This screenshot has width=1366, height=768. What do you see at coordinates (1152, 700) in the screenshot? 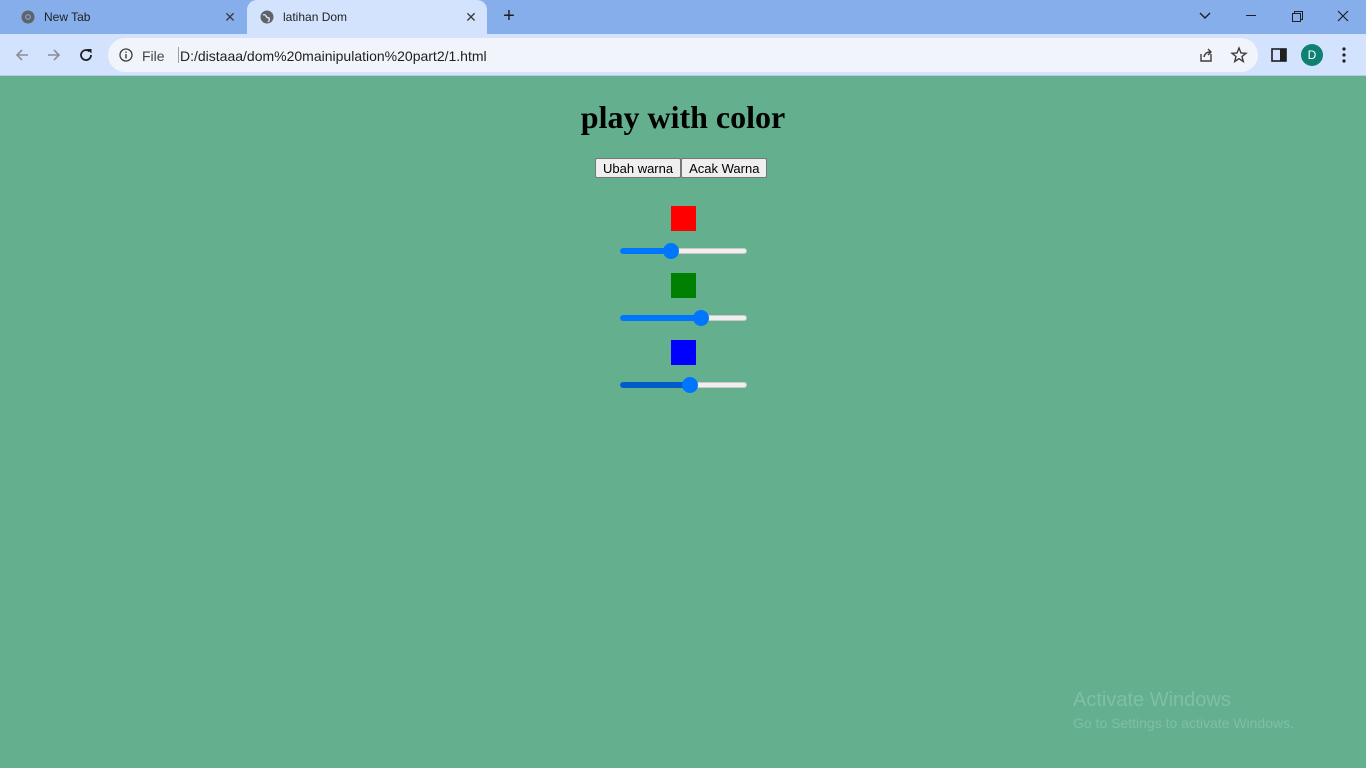
I see `activation-watermark-title: Activate Windows` at bounding box center [1152, 700].